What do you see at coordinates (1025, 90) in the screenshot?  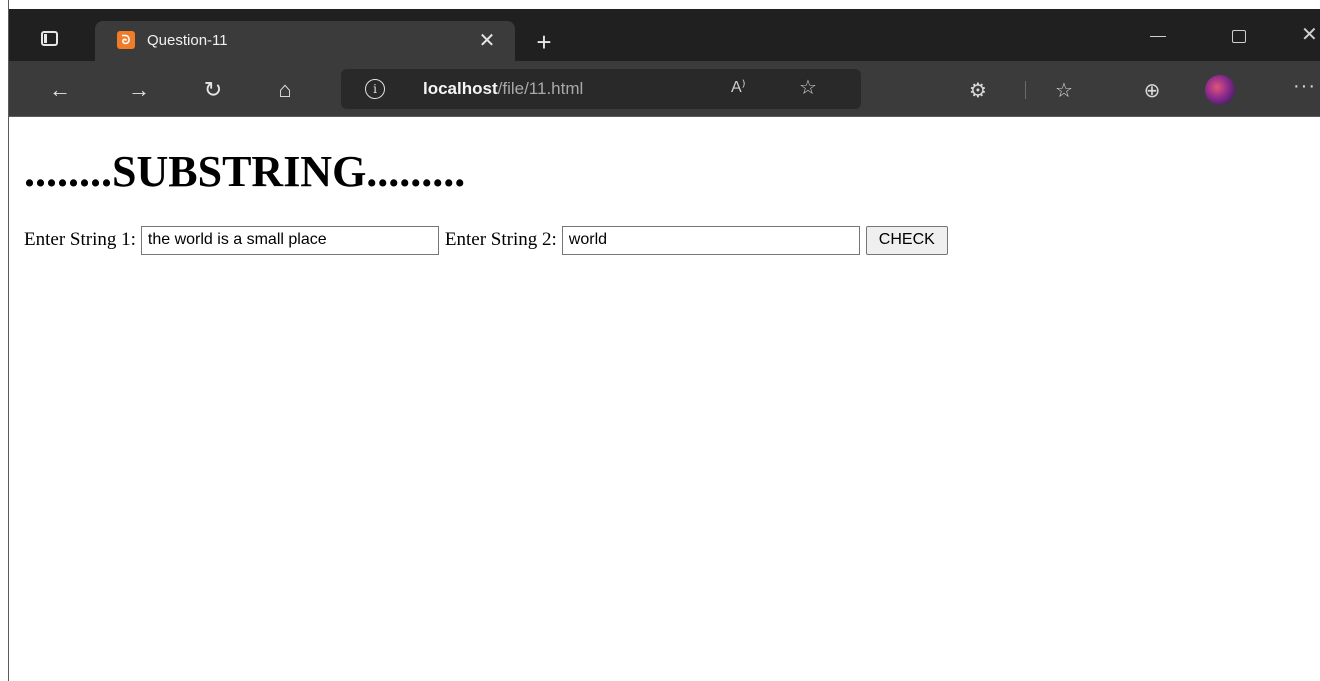 I see `toolbar-separator` at bounding box center [1025, 90].